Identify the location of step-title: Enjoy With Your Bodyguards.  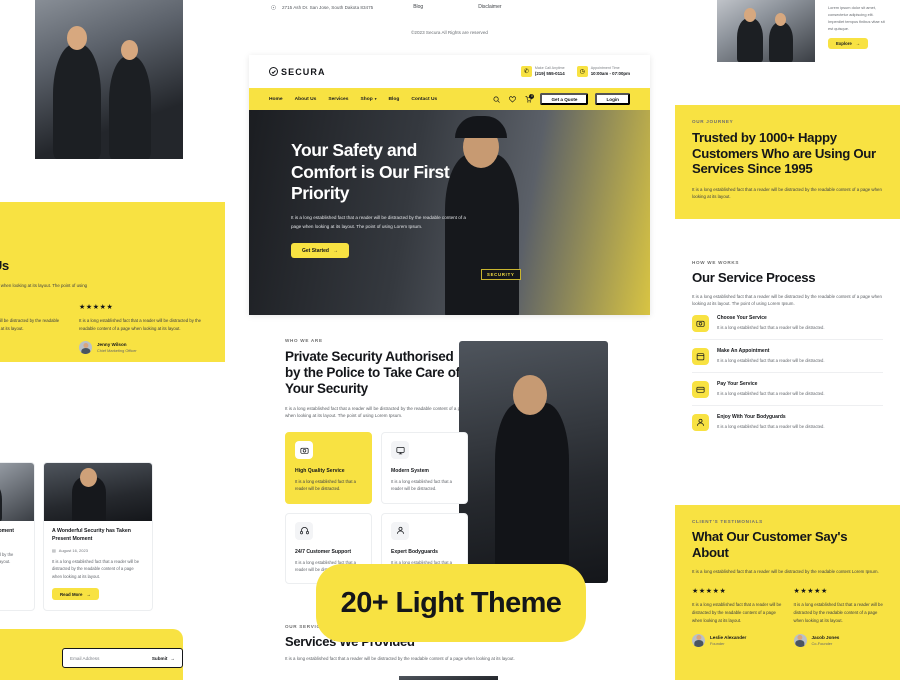
(751, 417).